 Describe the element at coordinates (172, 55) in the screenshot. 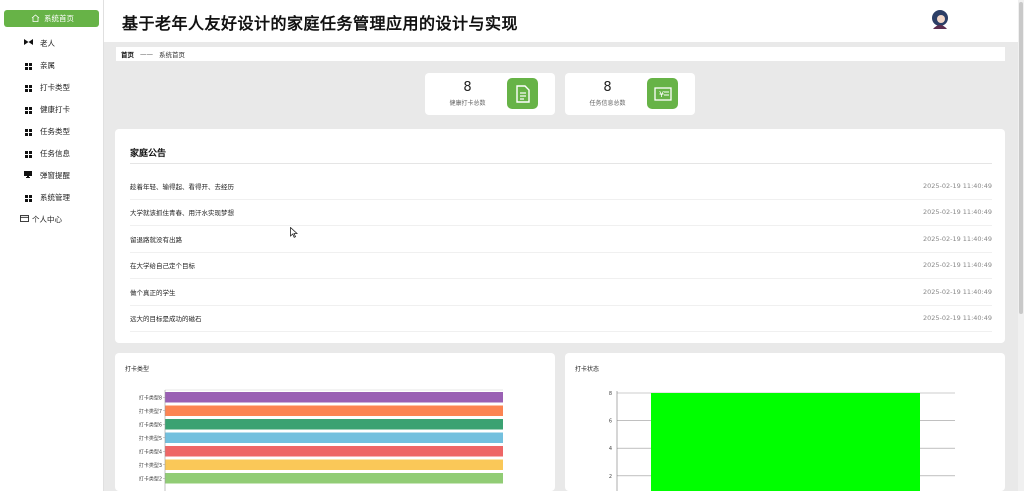

I see `breadcrumb-current: 系统首页` at that location.